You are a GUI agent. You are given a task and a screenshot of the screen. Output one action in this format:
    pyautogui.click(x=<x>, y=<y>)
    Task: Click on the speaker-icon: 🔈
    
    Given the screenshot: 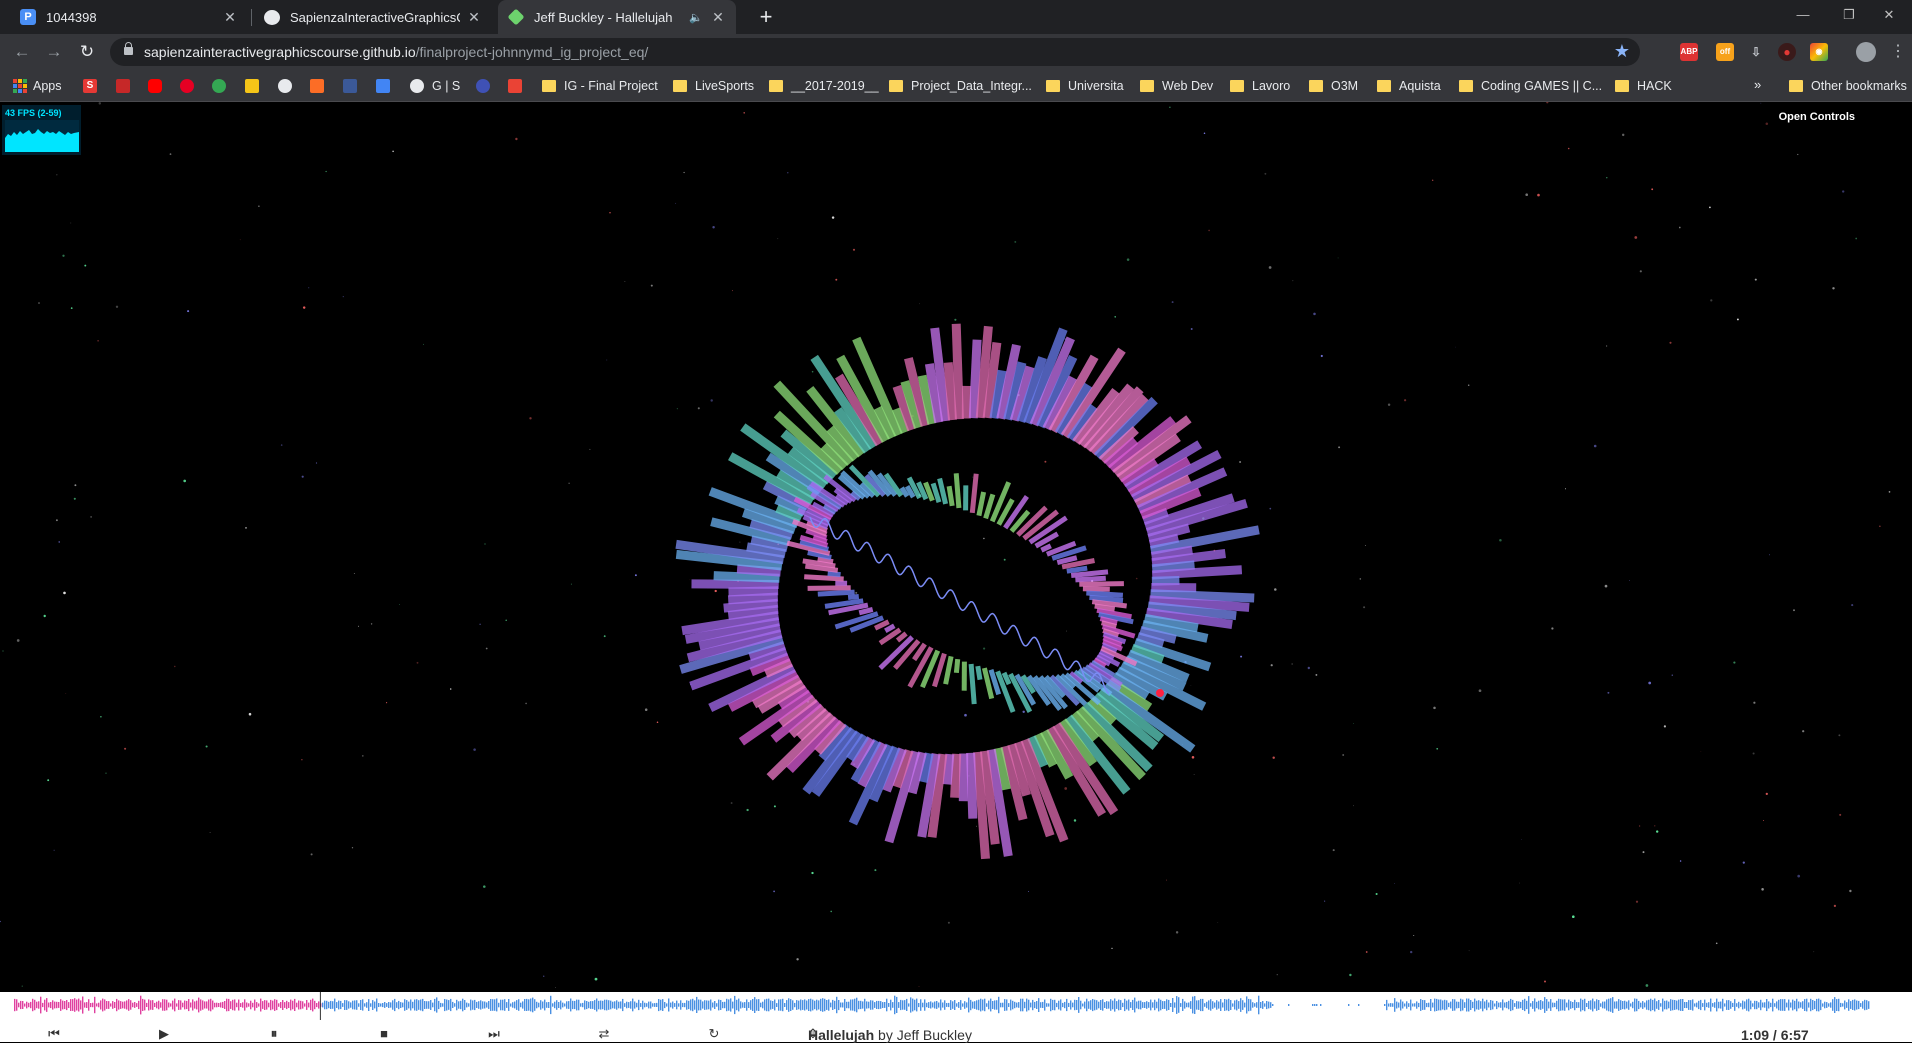 What is the action you would take?
    pyautogui.click(x=696, y=17)
    